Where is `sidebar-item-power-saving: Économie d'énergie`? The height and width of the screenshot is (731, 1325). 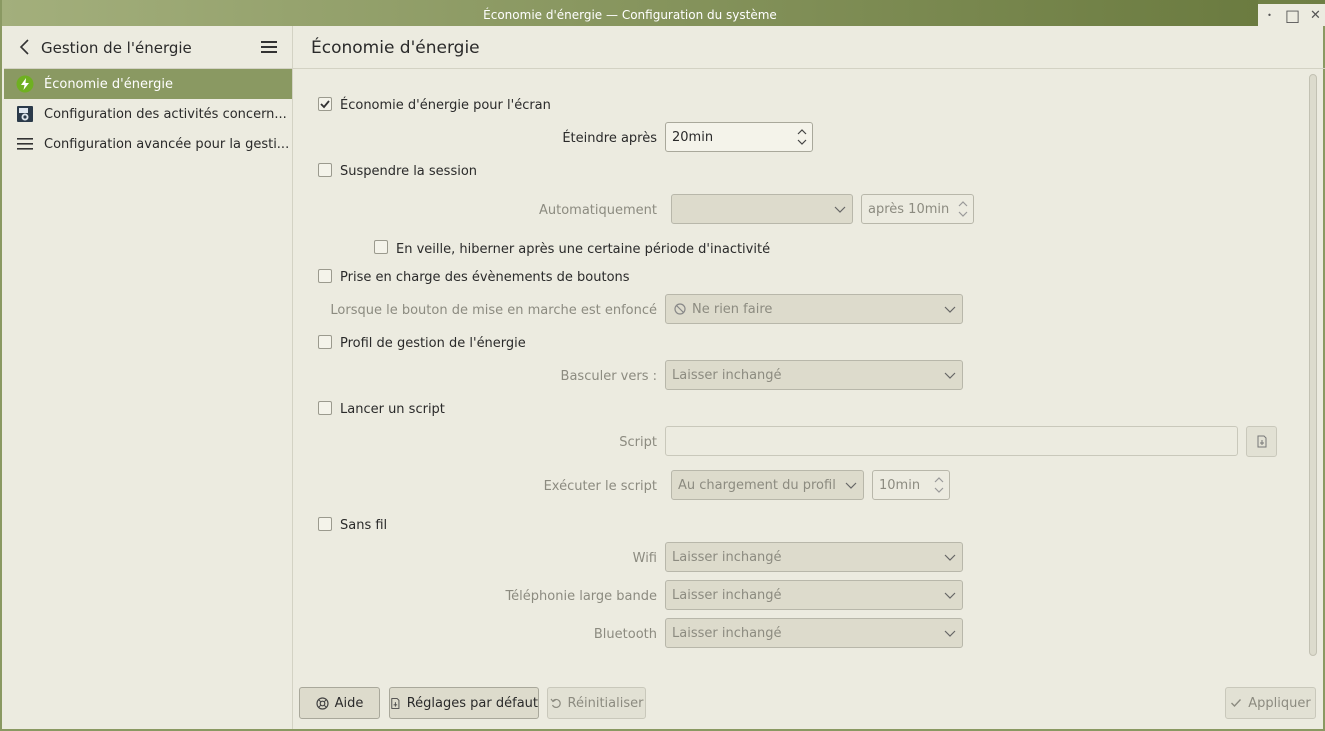 sidebar-item-power-saving: Économie d'énergie is located at coordinates (148, 84).